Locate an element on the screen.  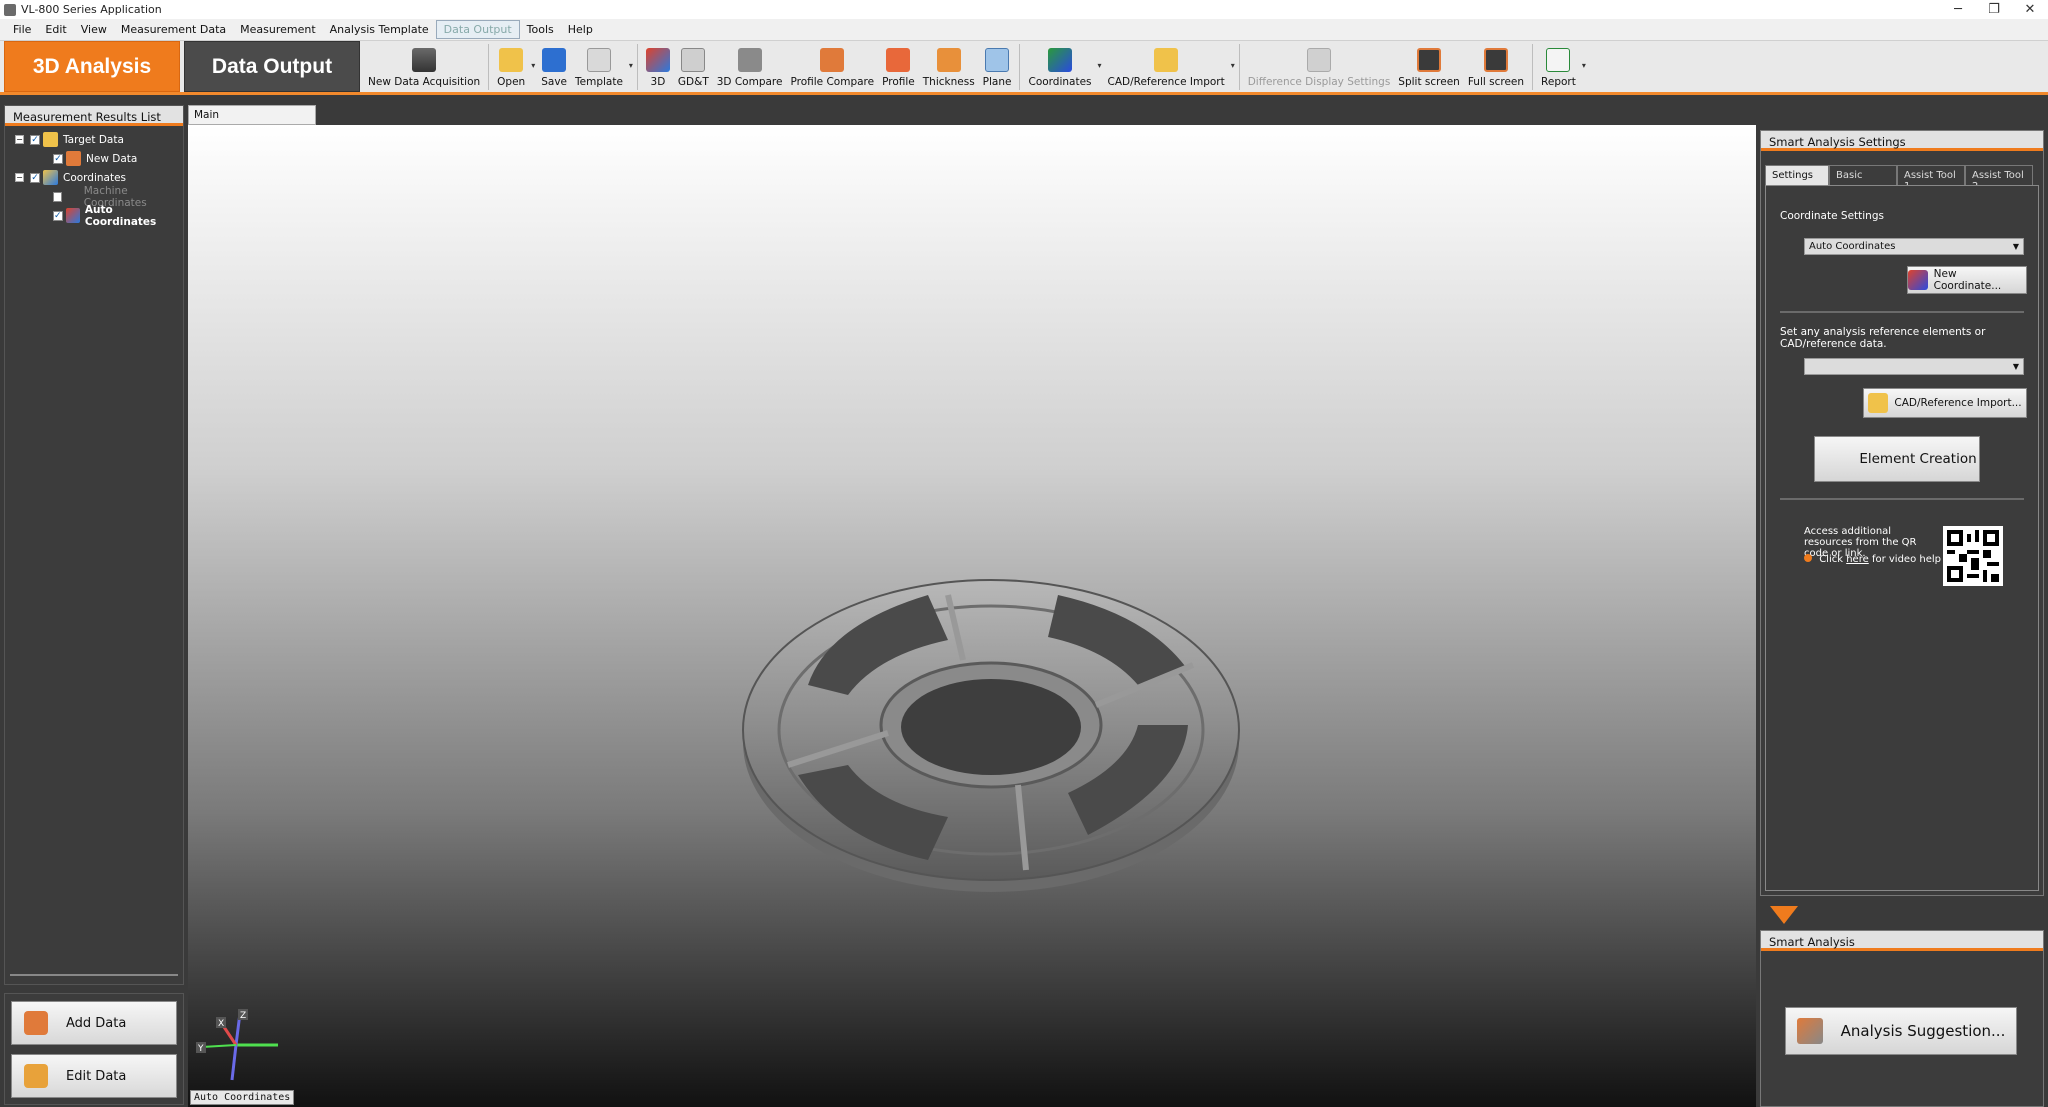
profile-button: Profile is located at coordinates (898, 66).